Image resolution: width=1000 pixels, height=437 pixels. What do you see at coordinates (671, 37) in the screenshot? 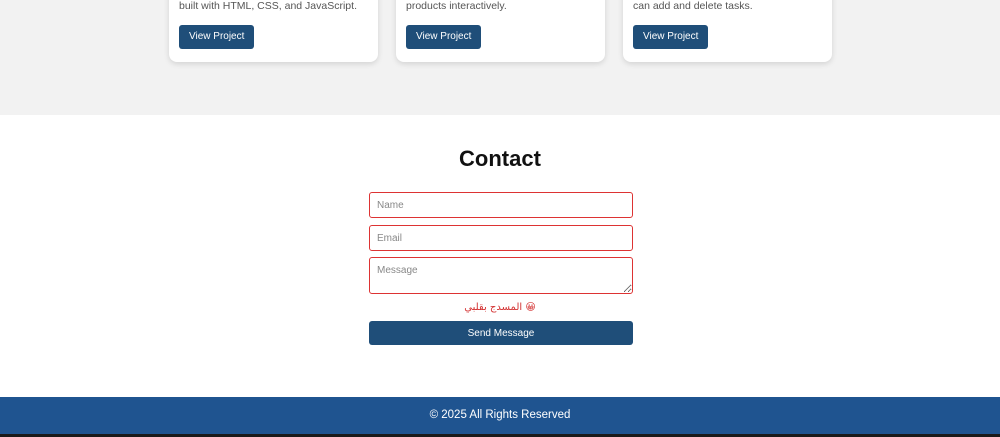
I see `view-project-button-3: View Project` at bounding box center [671, 37].